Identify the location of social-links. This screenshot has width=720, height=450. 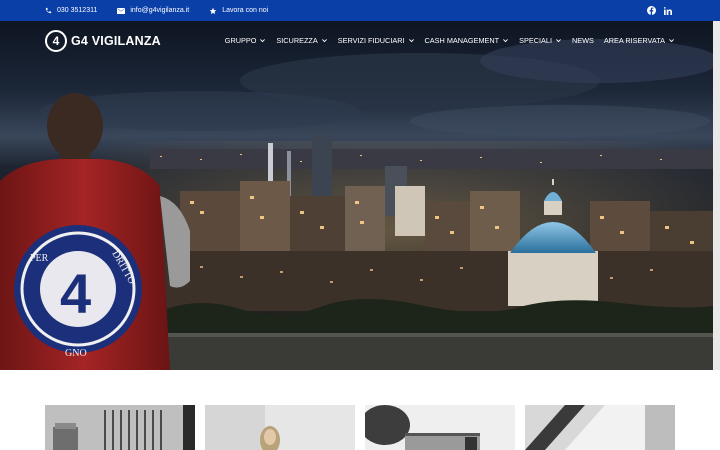
(678, 10).